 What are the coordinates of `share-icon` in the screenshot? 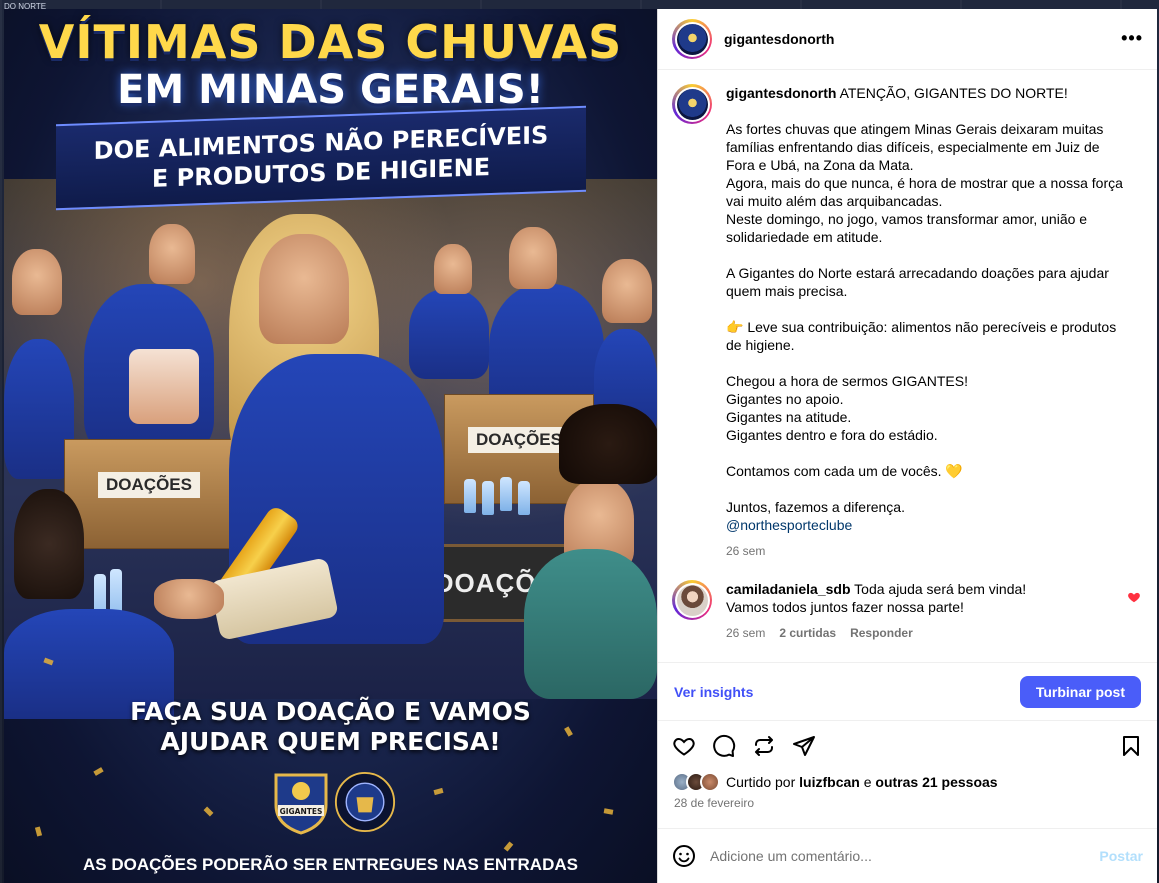 It's located at (804, 746).